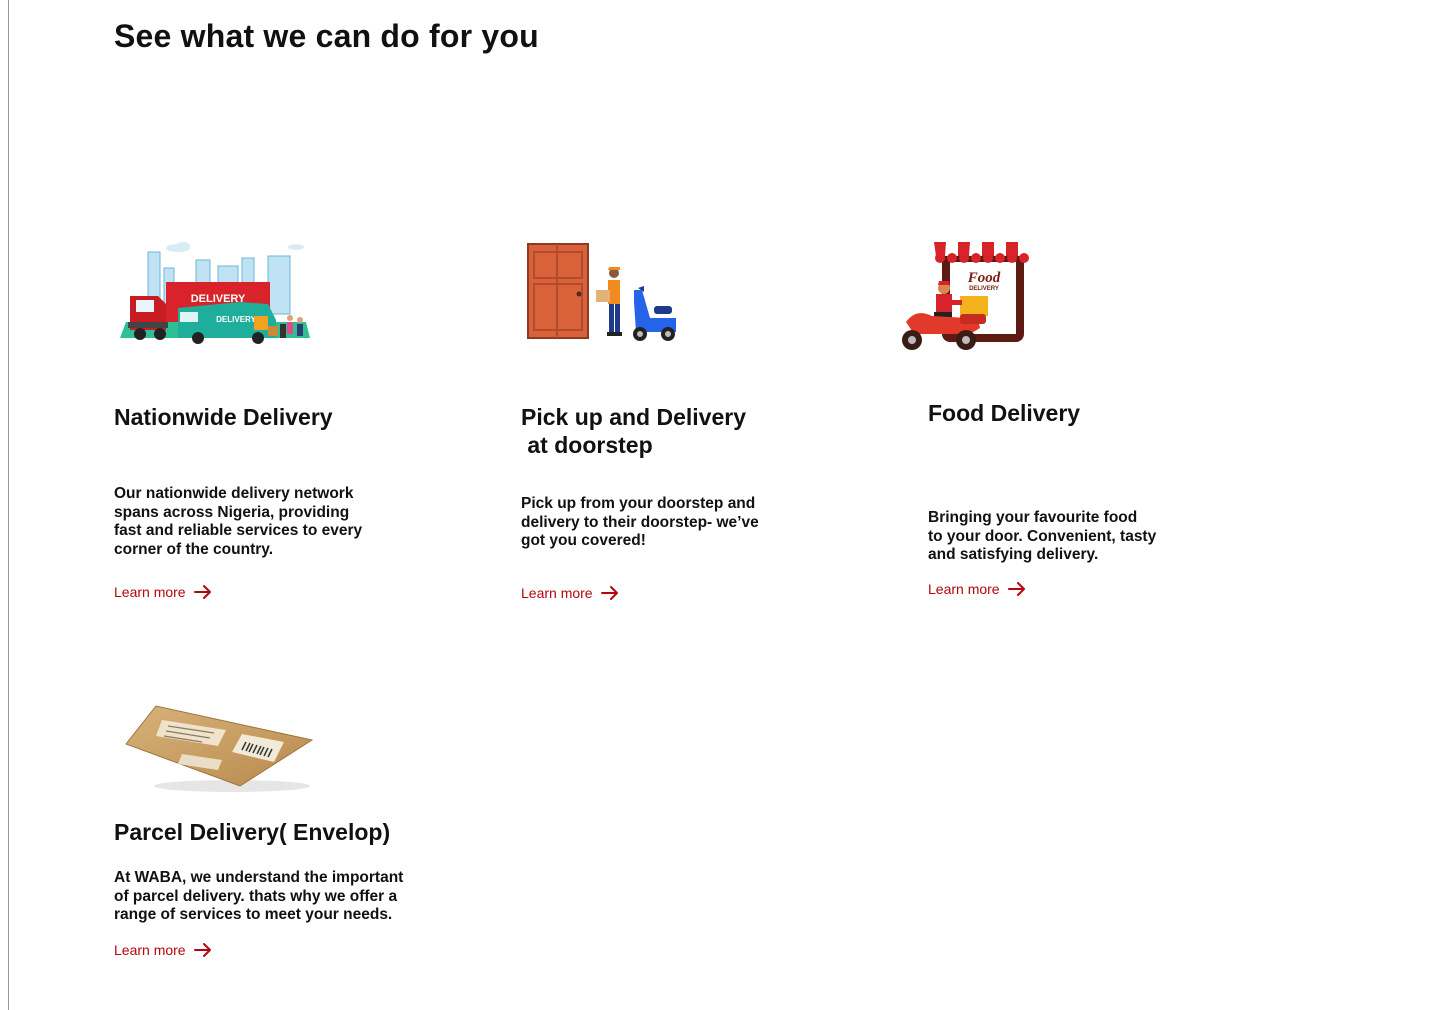  I want to click on van-label: DELIVERY, so click(236, 319).